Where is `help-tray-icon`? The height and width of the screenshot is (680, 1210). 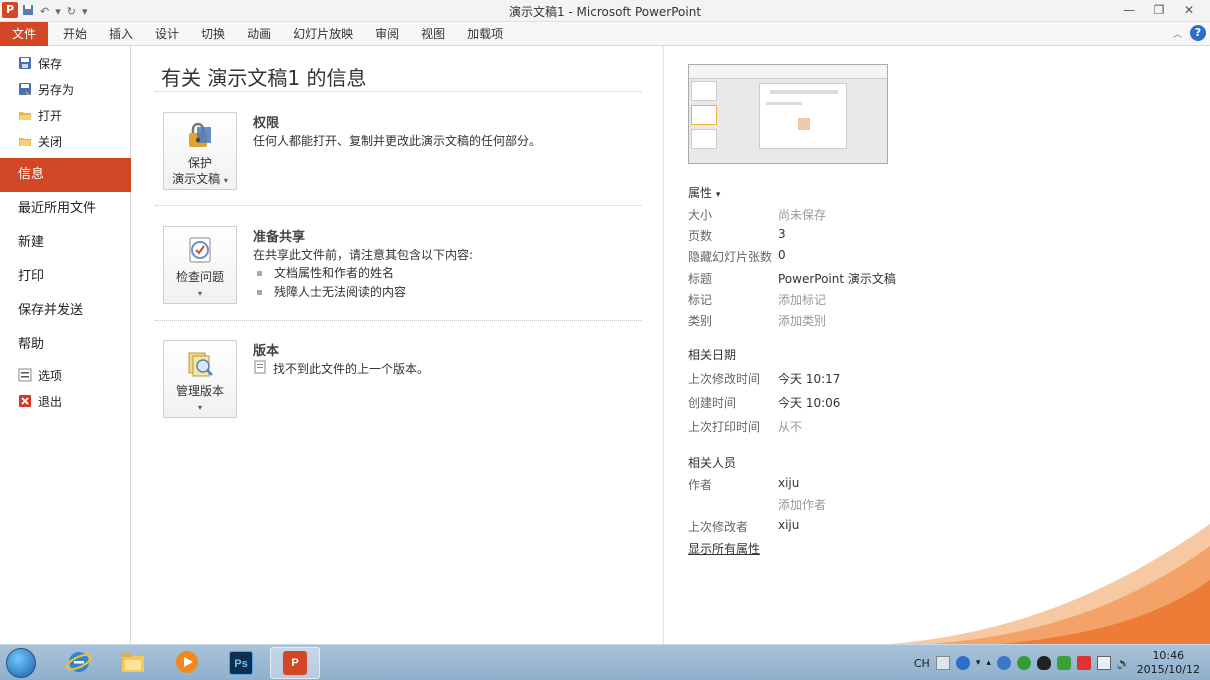 help-tray-icon is located at coordinates (962, 663).